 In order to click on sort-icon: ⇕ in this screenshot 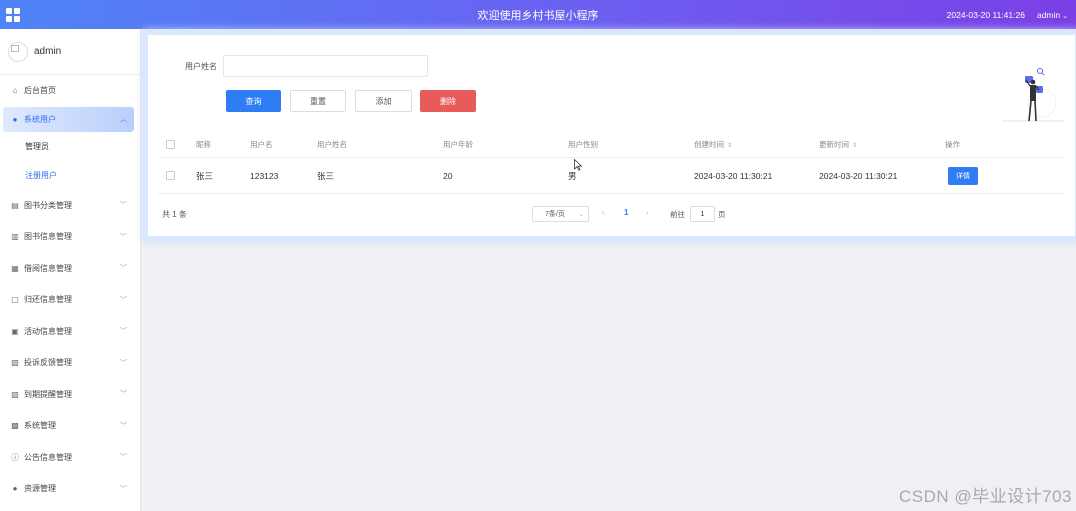, I will do `click(855, 145)`.